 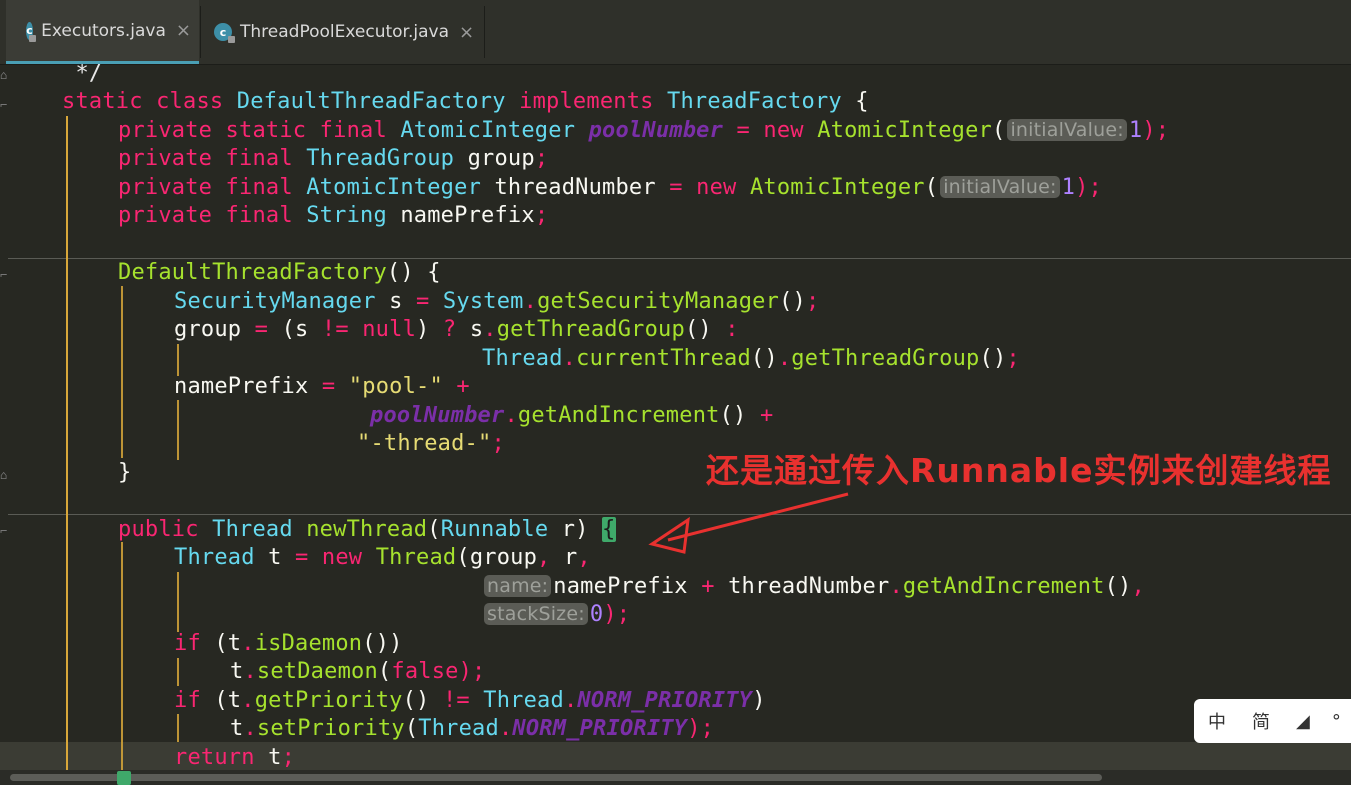 What do you see at coordinates (748, 523) in the screenshot?
I see `annotation-arrow` at bounding box center [748, 523].